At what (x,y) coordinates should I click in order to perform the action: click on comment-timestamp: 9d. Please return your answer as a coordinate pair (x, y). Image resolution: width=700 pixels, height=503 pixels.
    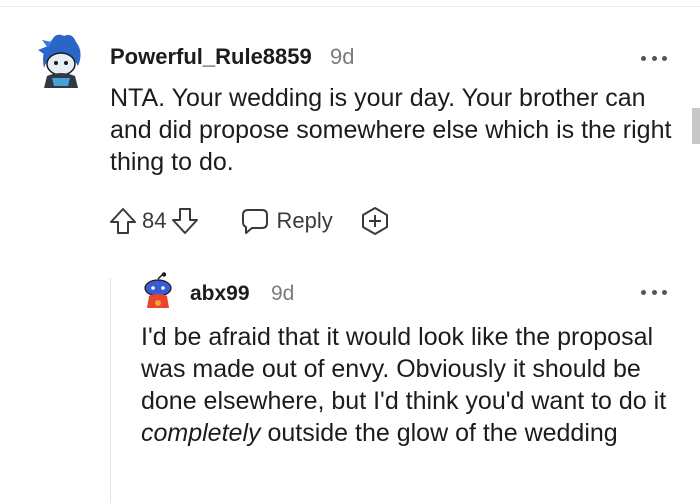
    Looking at the image, I should click on (342, 56).